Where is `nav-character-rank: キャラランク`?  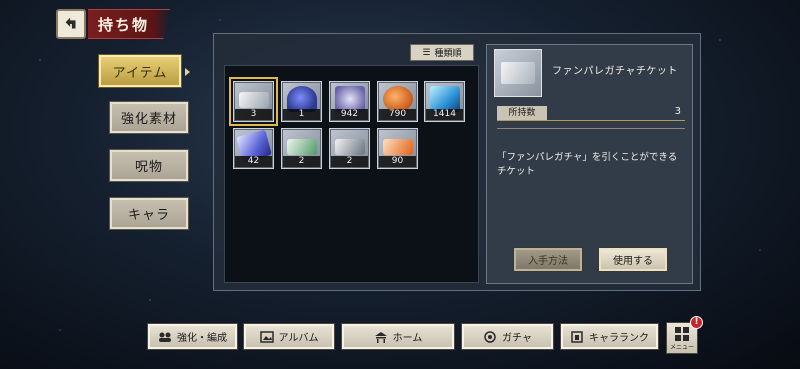 nav-character-rank: キャラランク is located at coordinates (609, 336).